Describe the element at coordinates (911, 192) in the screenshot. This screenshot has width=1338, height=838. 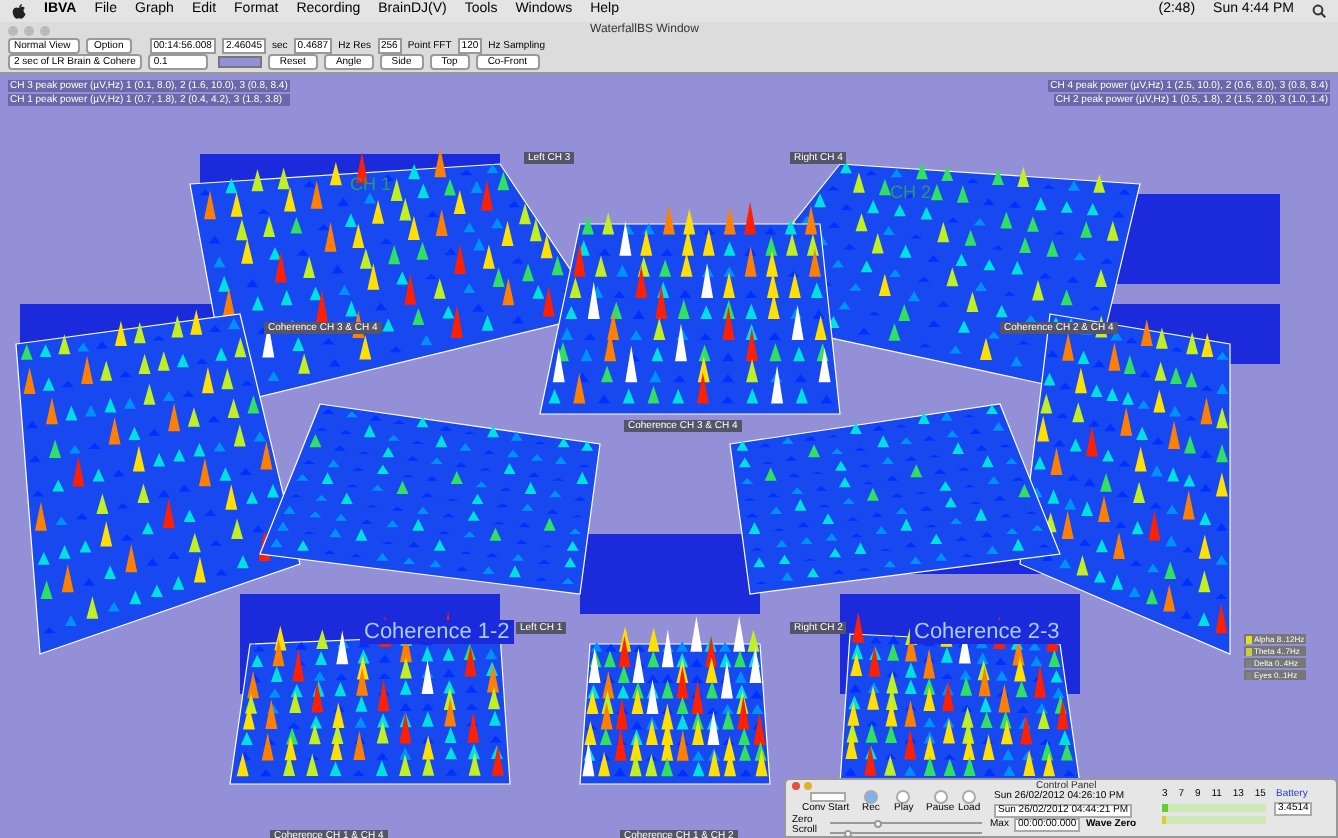
I see `plot-label: CH 2` at that location.